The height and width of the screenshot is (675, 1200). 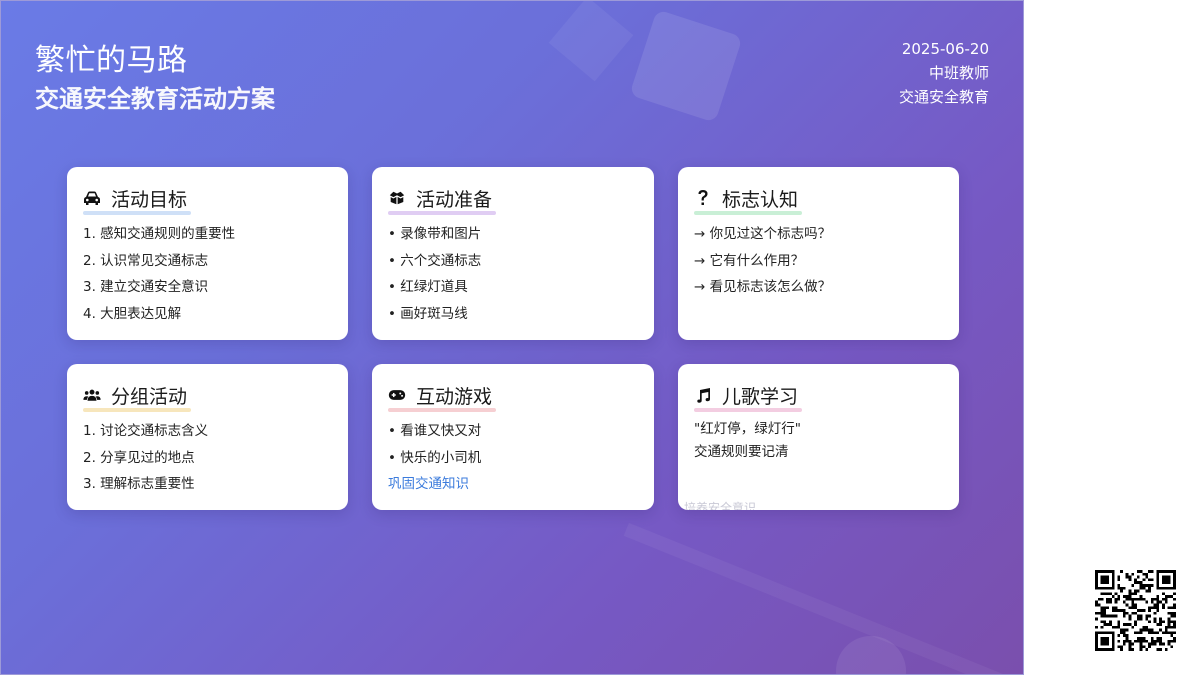 What do you see at coordinates (139, 484) in the screenshot?
I see `list-item: 3. 理解标志重要性` at bounding box center [139, 484].